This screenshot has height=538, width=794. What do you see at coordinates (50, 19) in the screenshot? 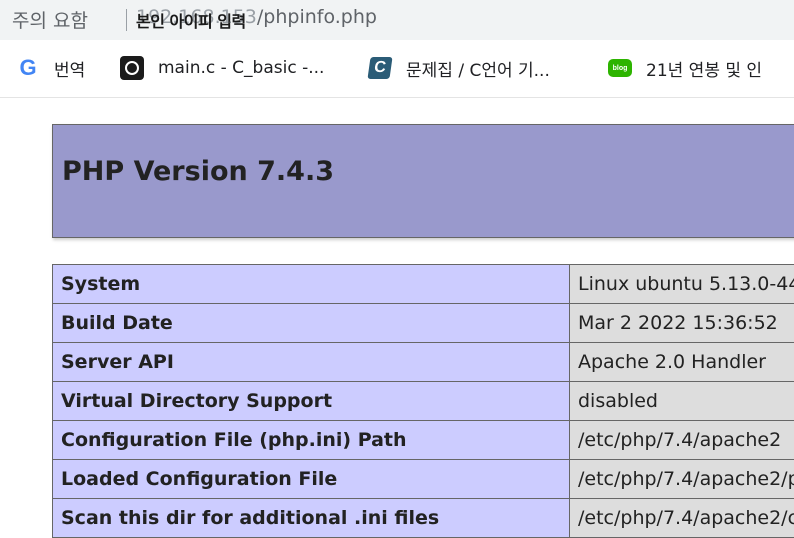
I see `security-warning-label: 주의 요함` at bounding box center [50, 19].